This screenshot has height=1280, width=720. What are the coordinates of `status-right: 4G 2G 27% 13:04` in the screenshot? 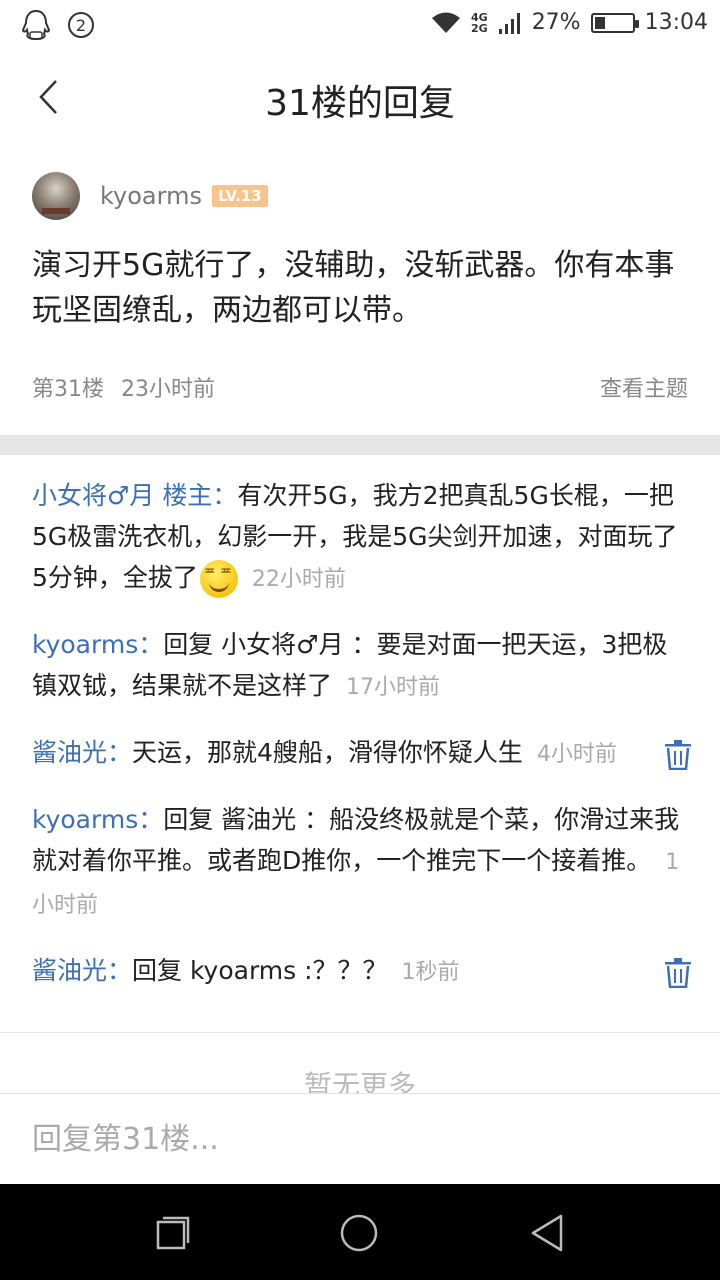 It's located at (569, 22).